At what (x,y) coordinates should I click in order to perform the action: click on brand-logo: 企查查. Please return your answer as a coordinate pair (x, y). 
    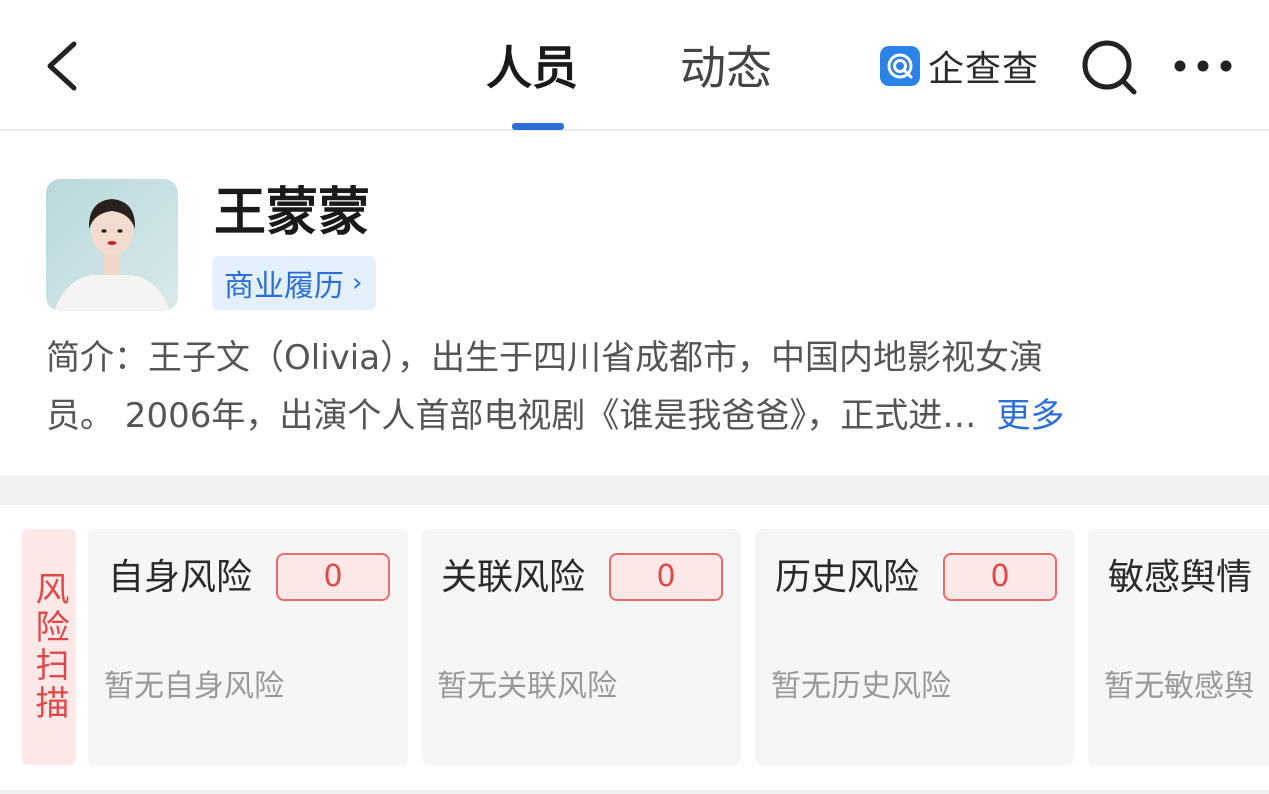
    Looking at the image, I should click on (959, 67).